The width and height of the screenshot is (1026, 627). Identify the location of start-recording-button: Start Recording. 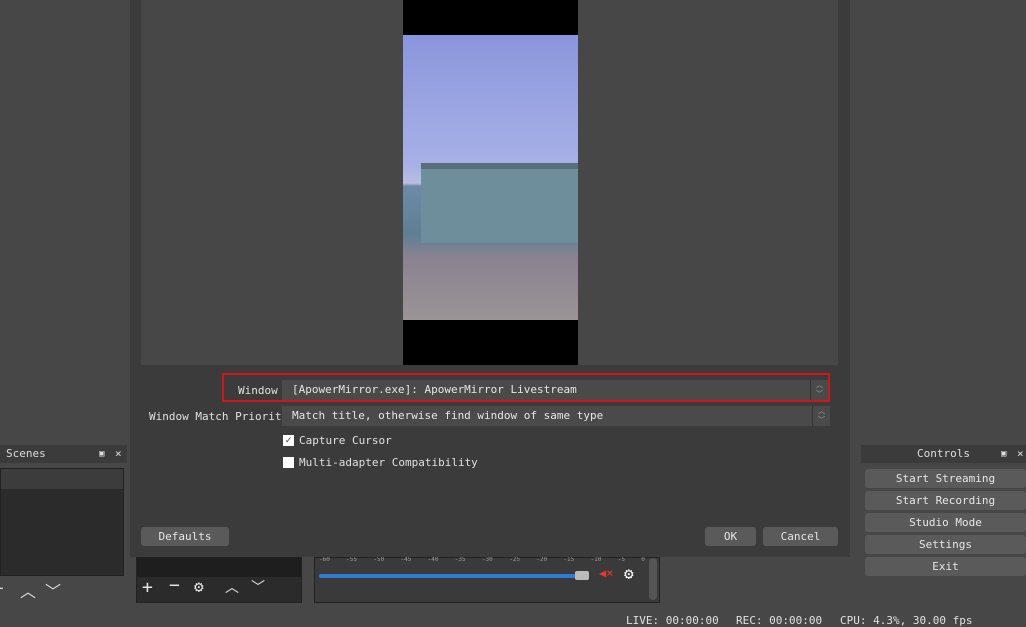
(945, 500).